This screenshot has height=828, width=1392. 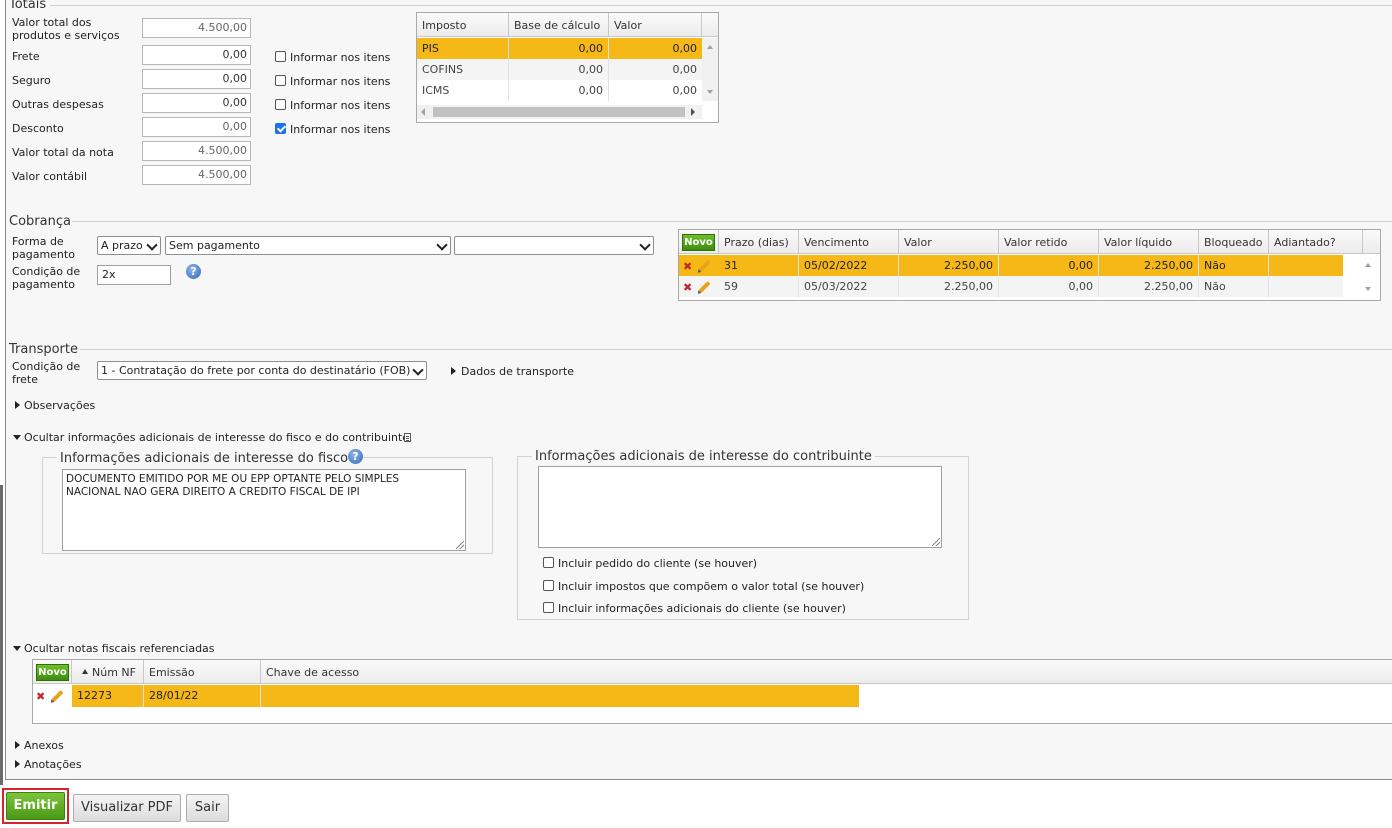 I want to click on seguro-informar-label: Informar nos itens, so click(x=340, y=81).